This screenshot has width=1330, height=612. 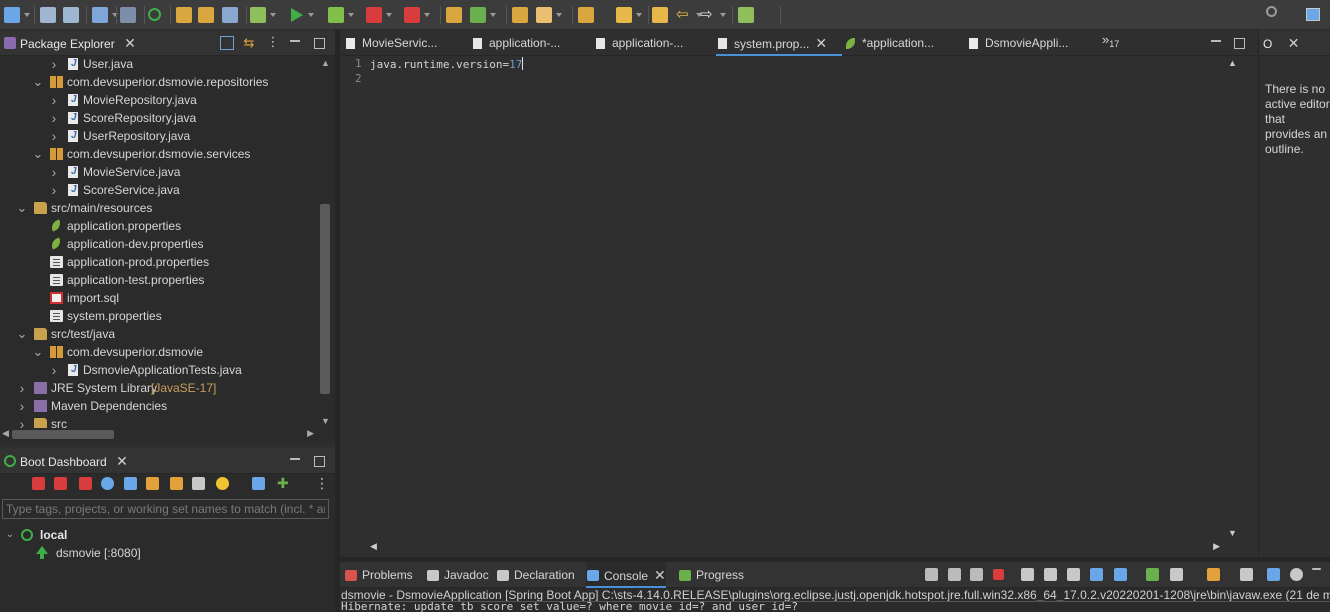 What do you see at coordinates (976, 574) in the screenshot?
I see `remove-all-icon` at bounding box center [976, 574].